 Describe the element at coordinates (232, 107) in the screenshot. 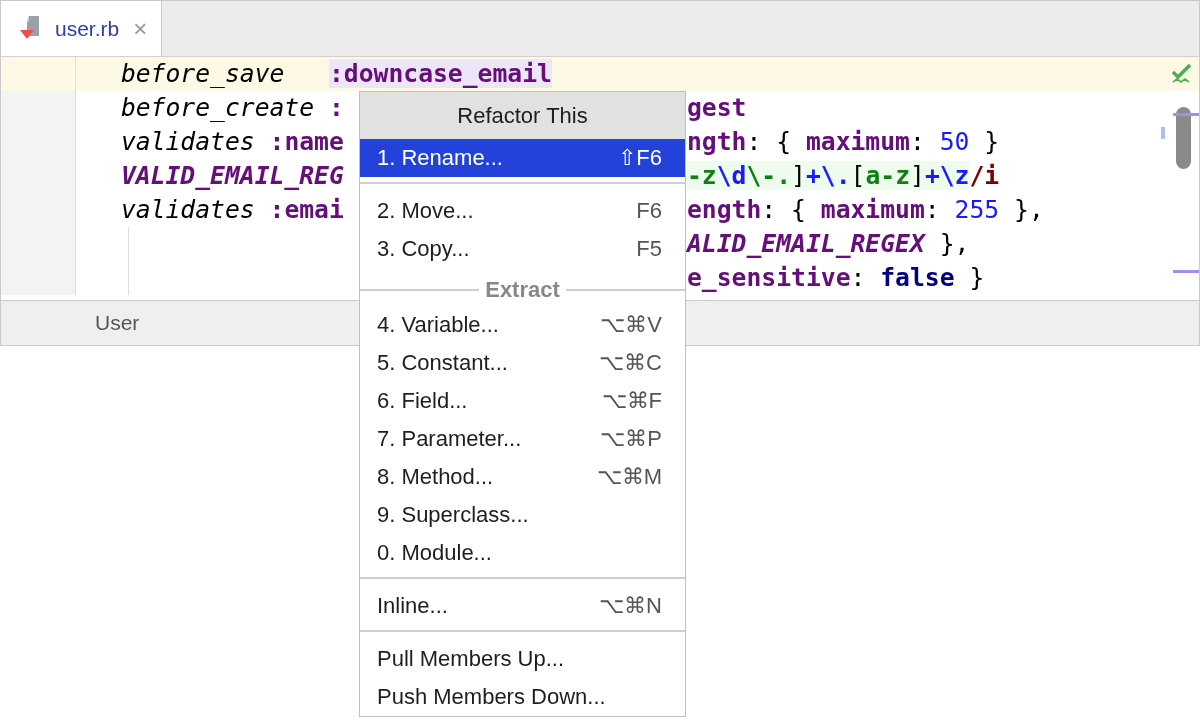

I see `code-line: before_create :` at that location.